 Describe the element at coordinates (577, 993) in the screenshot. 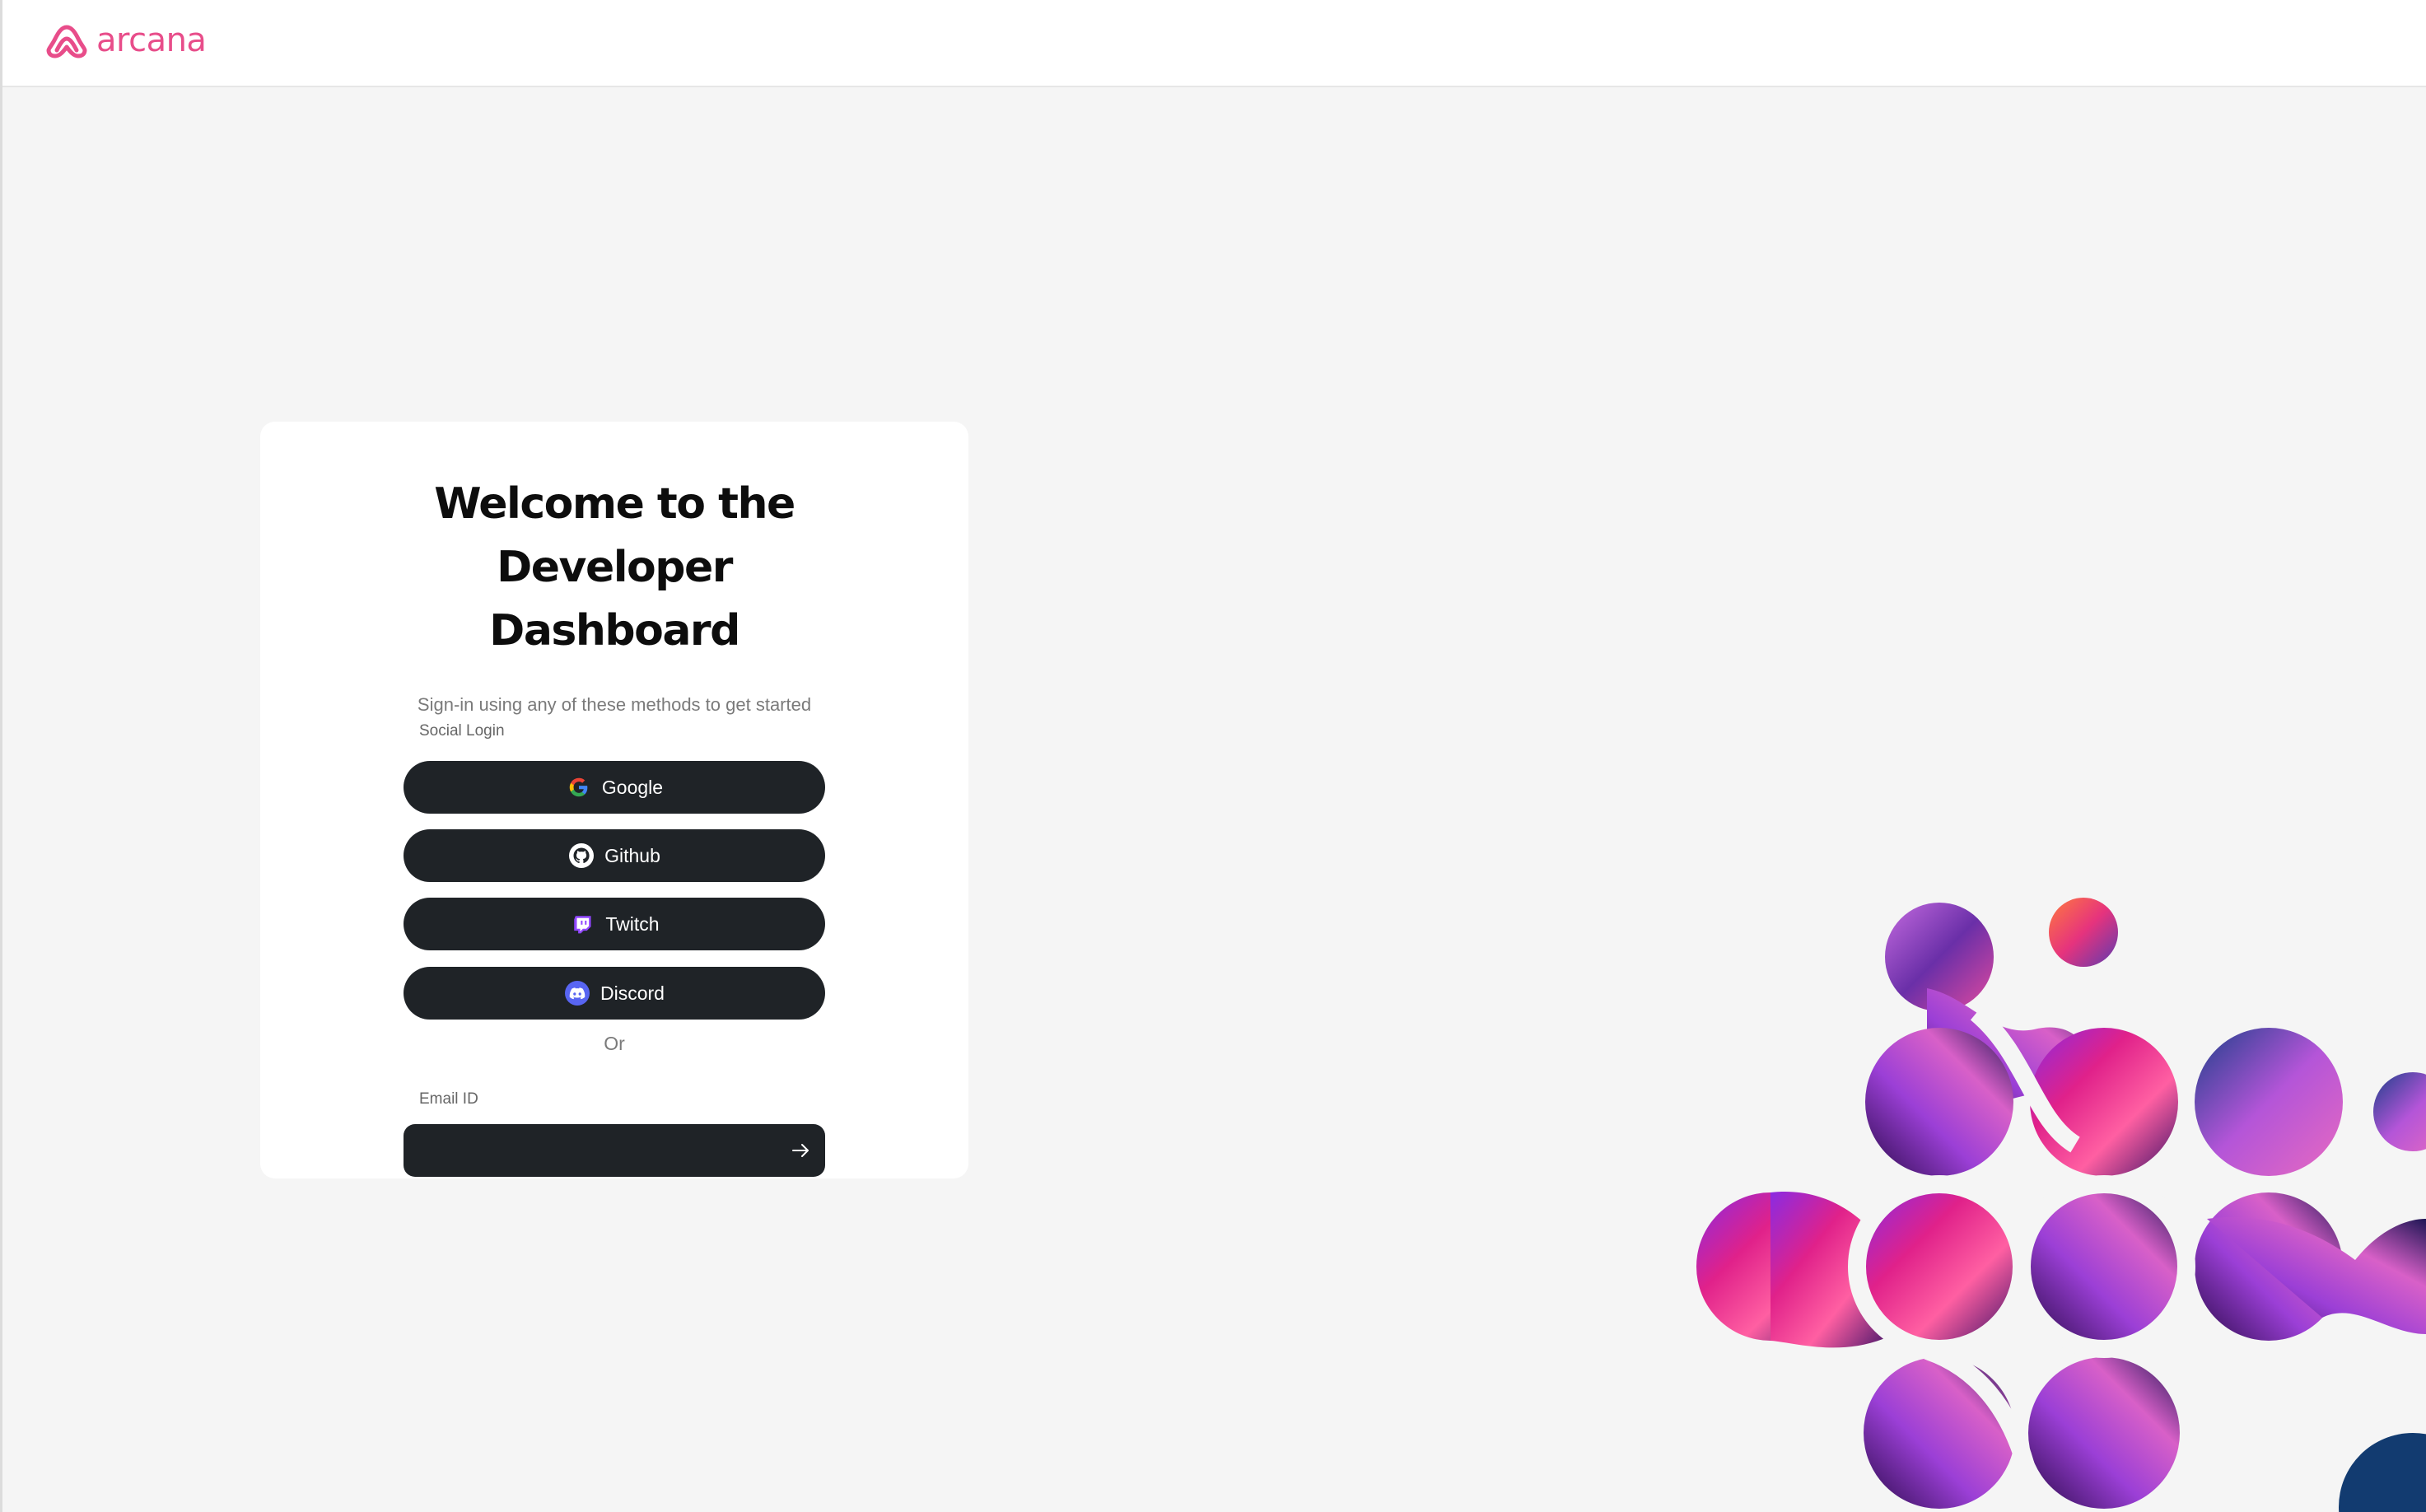

I see `discord-icon` at that location.